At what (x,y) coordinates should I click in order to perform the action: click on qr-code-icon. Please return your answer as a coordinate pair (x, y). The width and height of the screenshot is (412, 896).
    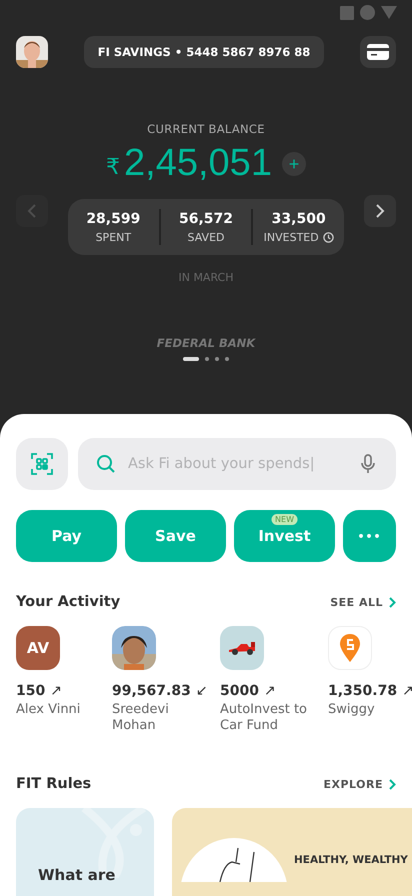
    Looking at the image, I should click on (42, 464).